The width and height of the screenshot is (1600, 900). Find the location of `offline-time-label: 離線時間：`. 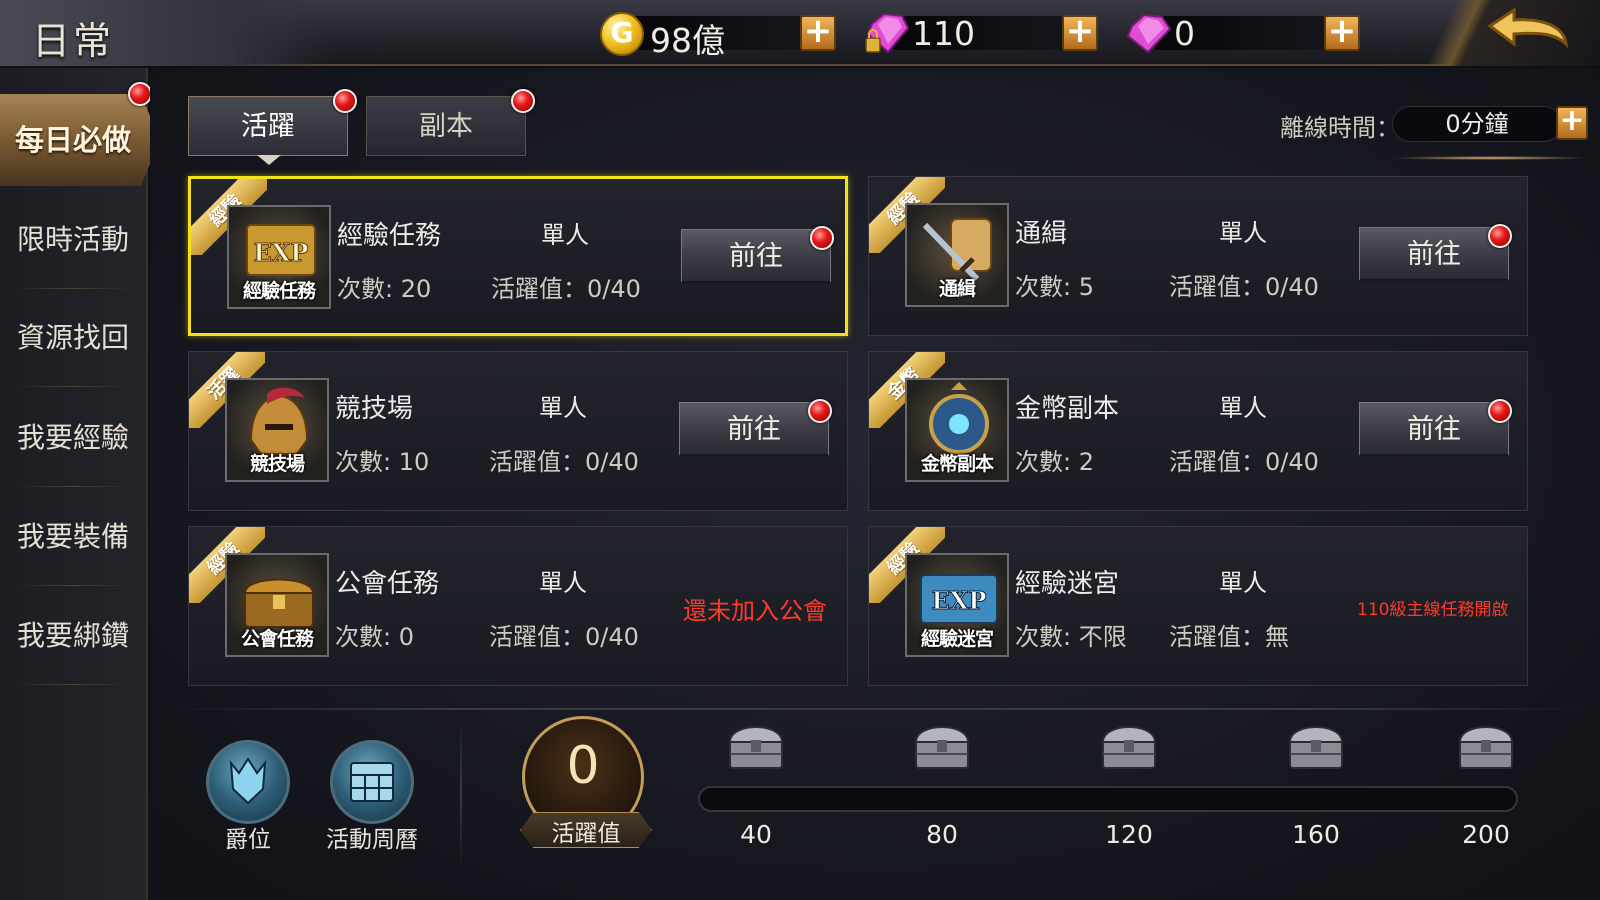

offline-time-label: 離線時間： is located at coordinates (1340, 128).